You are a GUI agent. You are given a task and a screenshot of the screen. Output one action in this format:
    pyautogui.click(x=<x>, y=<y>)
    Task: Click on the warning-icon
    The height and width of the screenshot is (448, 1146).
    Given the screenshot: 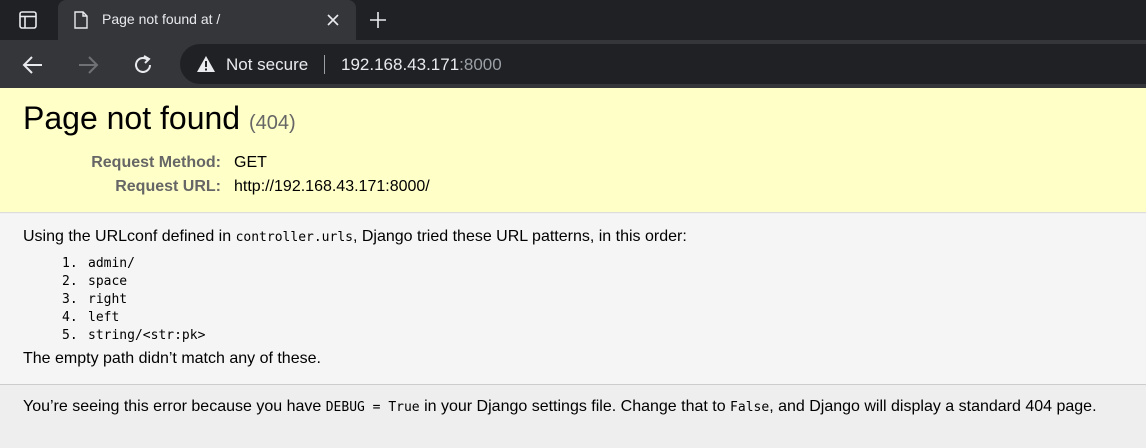 What is the action you would take?
    pyautogui.click(x=206, y=64)
    